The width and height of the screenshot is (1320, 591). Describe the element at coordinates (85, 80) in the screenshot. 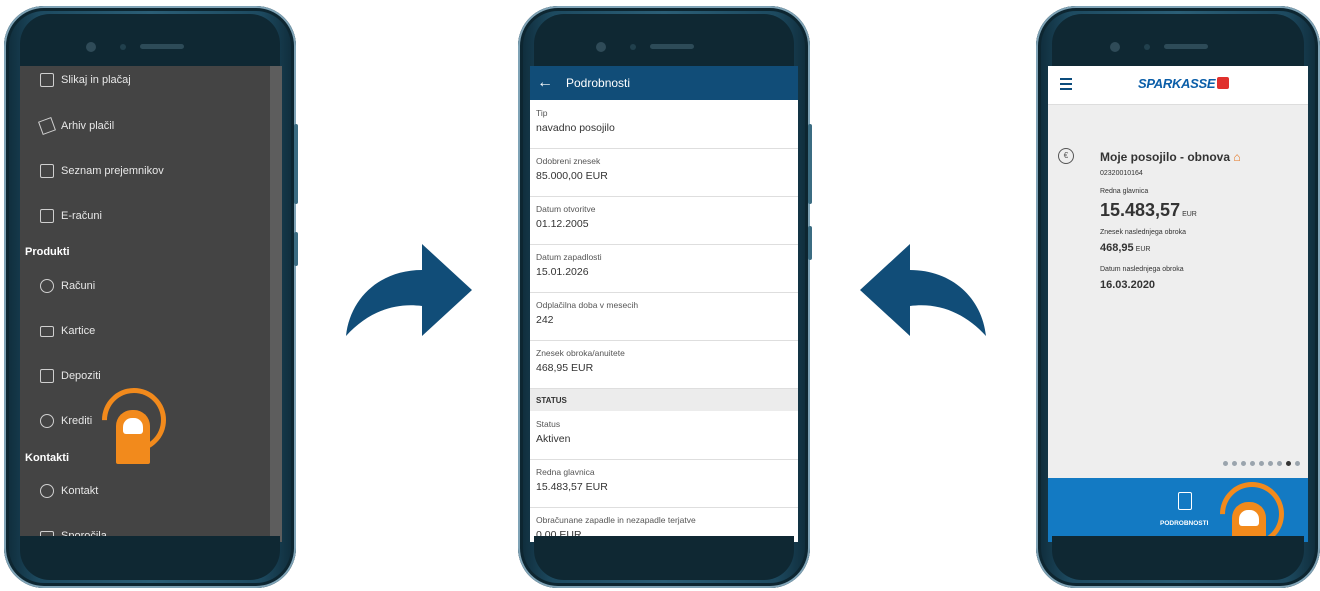

I see `menu-item-slikaj: Slikaj in plačaj` at that location.